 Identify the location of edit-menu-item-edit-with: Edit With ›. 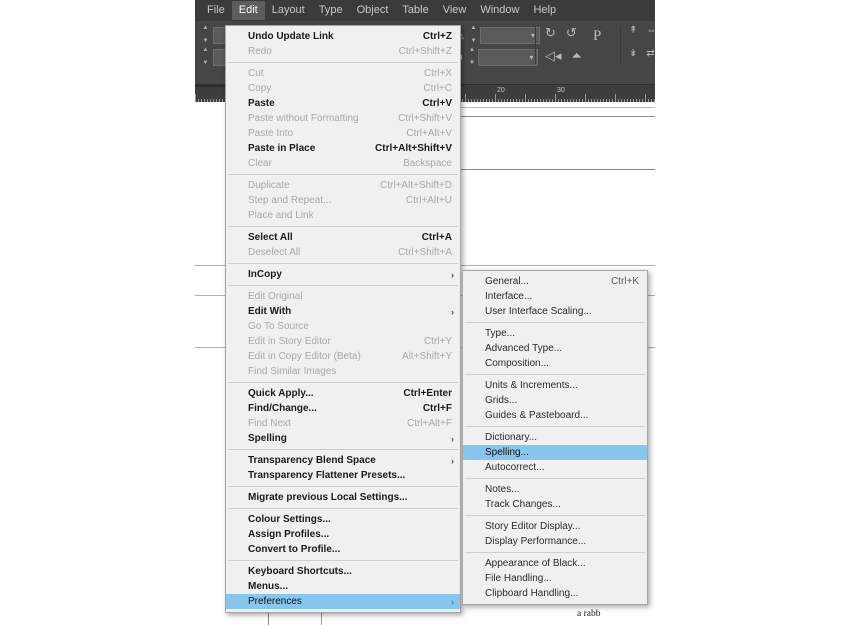
(343, 311).